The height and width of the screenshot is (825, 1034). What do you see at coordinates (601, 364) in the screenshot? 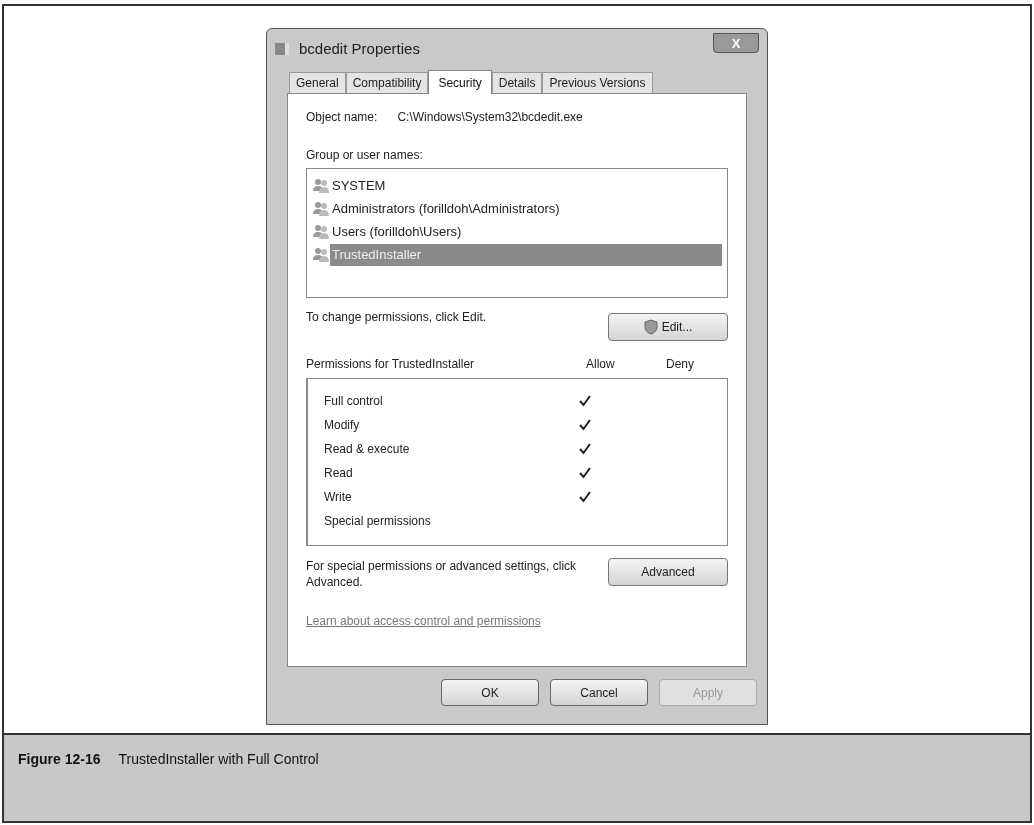
I see `allow-column-header: Allow` at bounding box center [601, 364].